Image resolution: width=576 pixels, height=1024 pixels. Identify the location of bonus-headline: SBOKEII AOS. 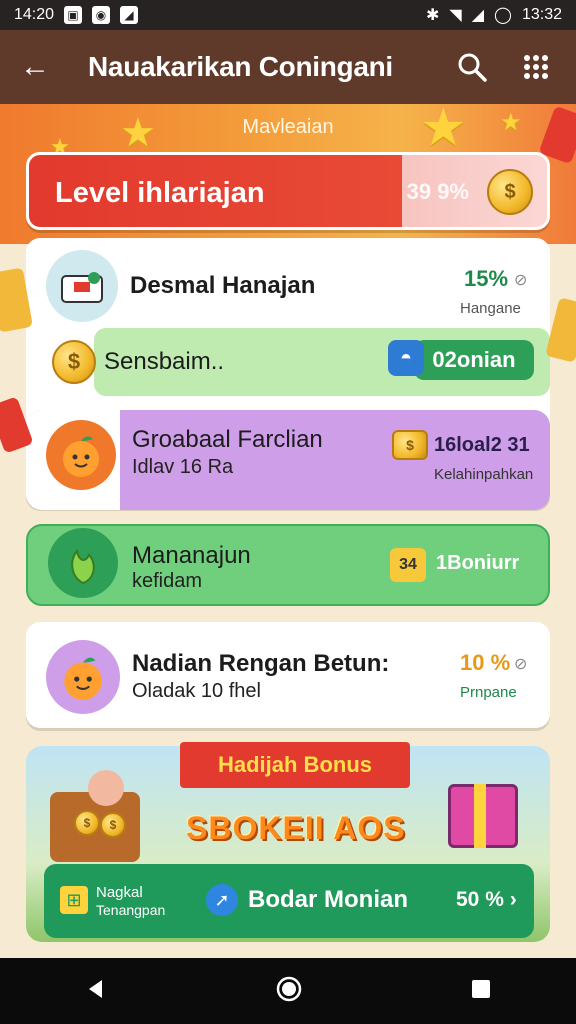
(296, 828).